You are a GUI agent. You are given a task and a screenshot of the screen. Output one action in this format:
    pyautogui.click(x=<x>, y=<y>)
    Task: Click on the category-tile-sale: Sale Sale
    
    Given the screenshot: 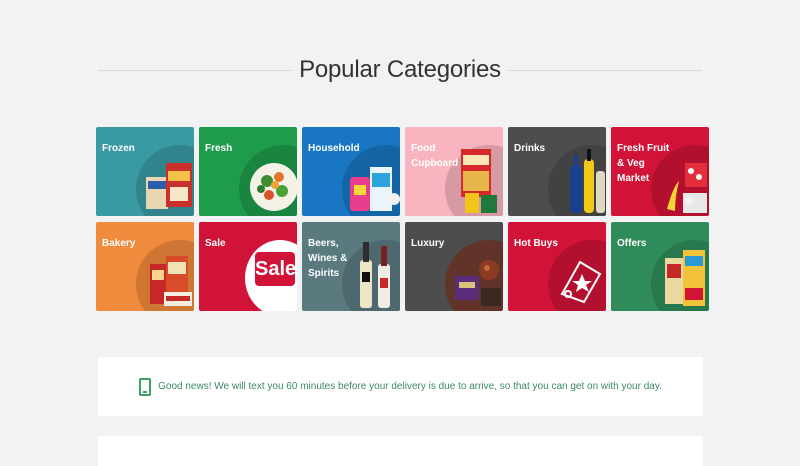 What is the action you would take?
    pyautogui.click(x=248, y=266)
    